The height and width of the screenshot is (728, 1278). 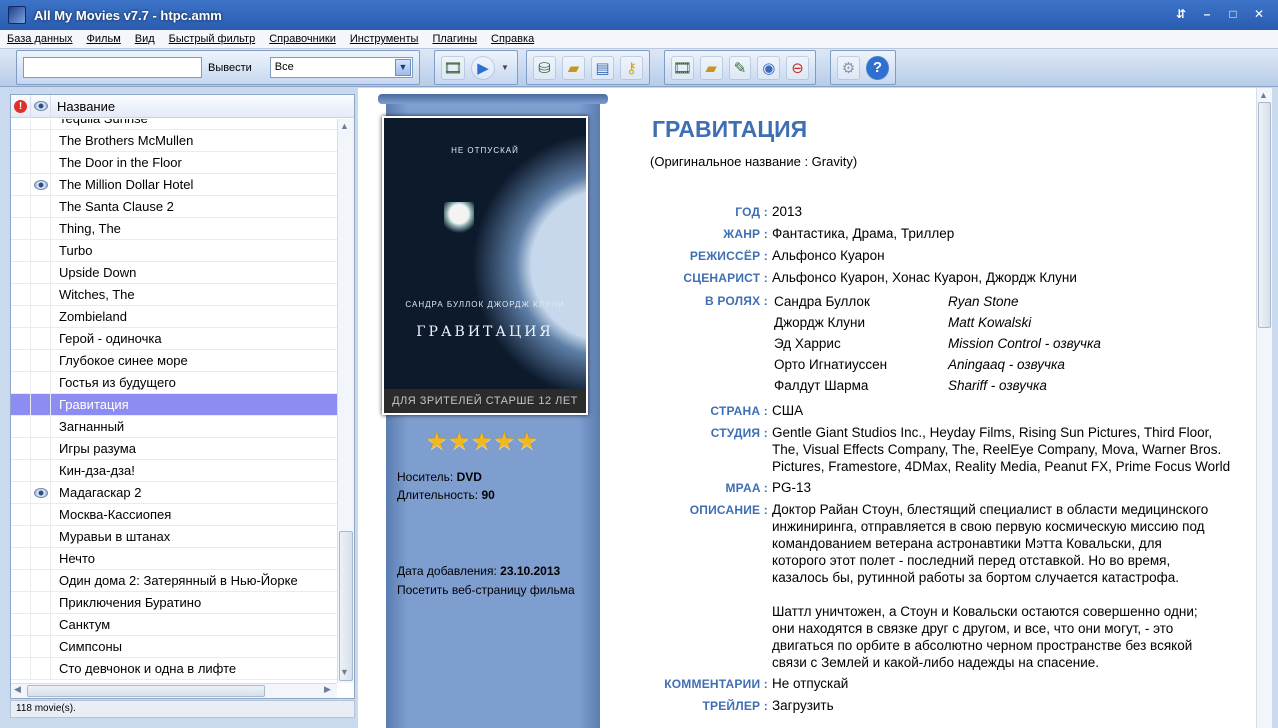 I want to click on minimize-button: –, so click(x=1207, y=14).